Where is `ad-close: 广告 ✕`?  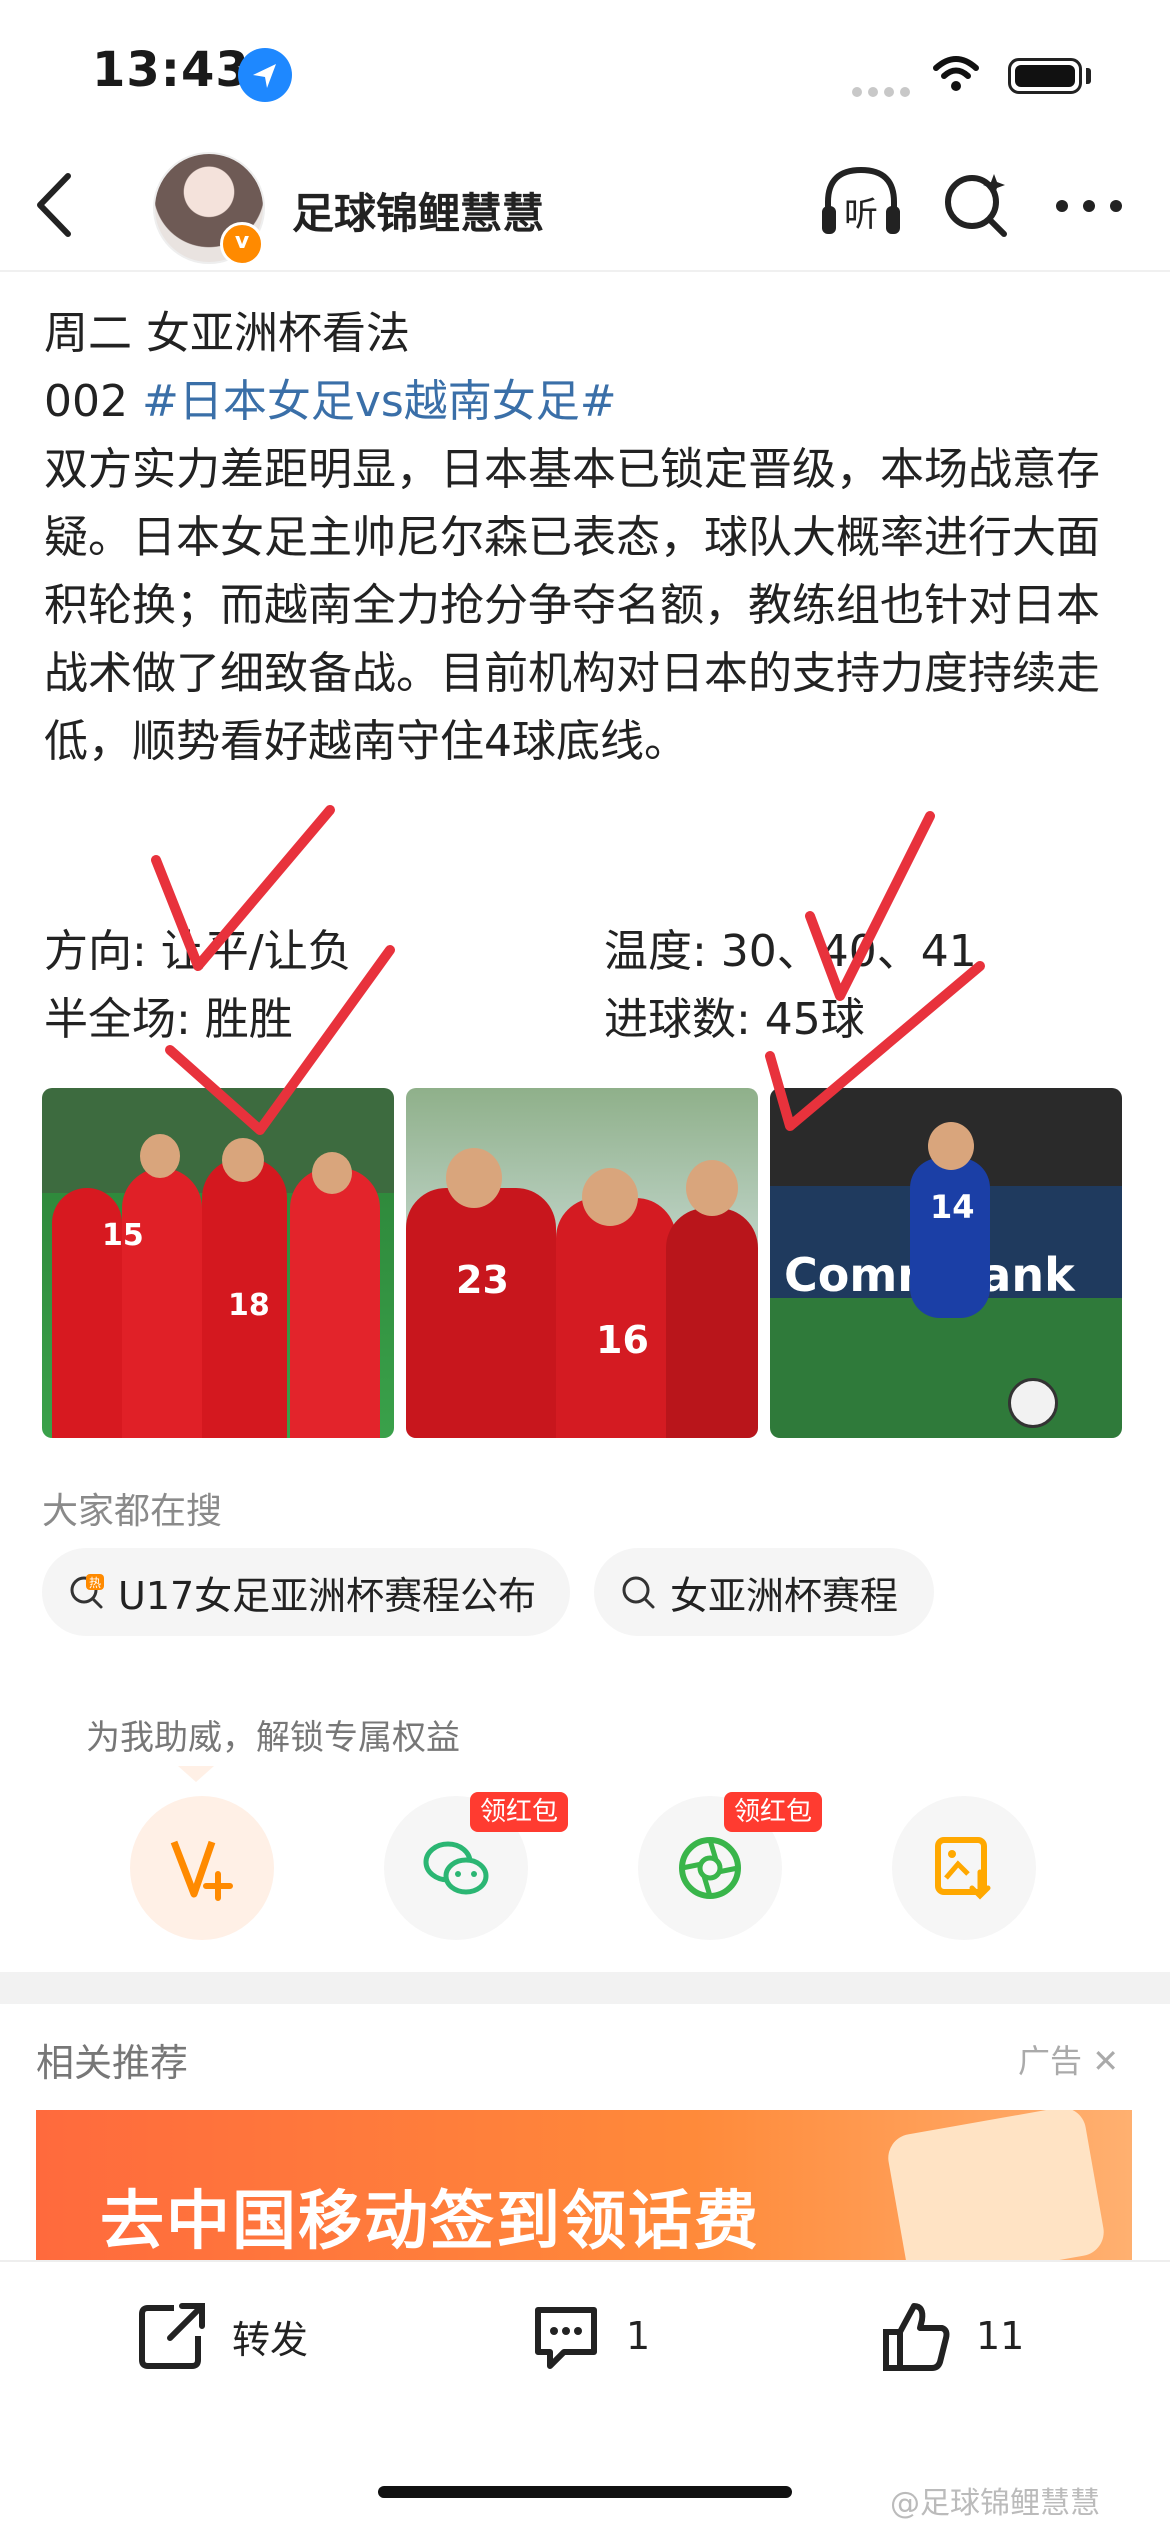
ad-close: 广告 ✕ is located at coordinates (1068, 2059).